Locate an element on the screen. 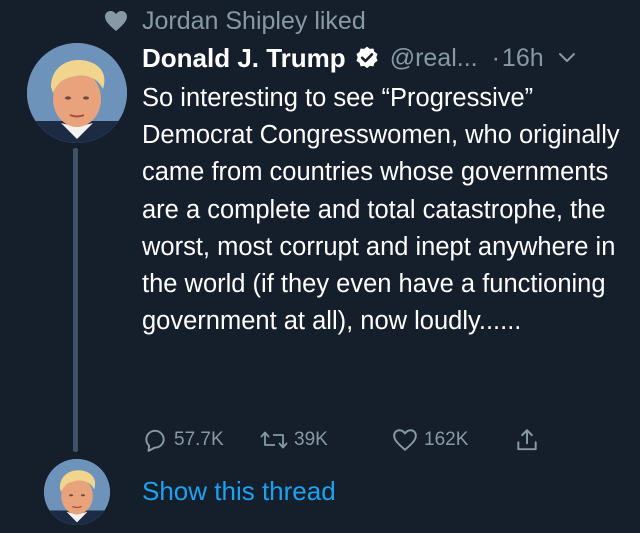  heart-outline-icon is located at coordinates (405, 440).